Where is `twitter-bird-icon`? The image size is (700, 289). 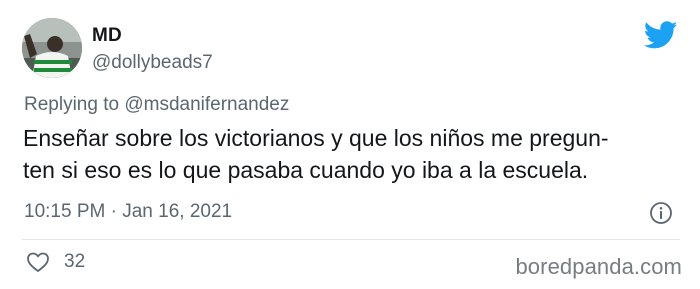 twitter-bird-icon is located at coordinates (661, 35).